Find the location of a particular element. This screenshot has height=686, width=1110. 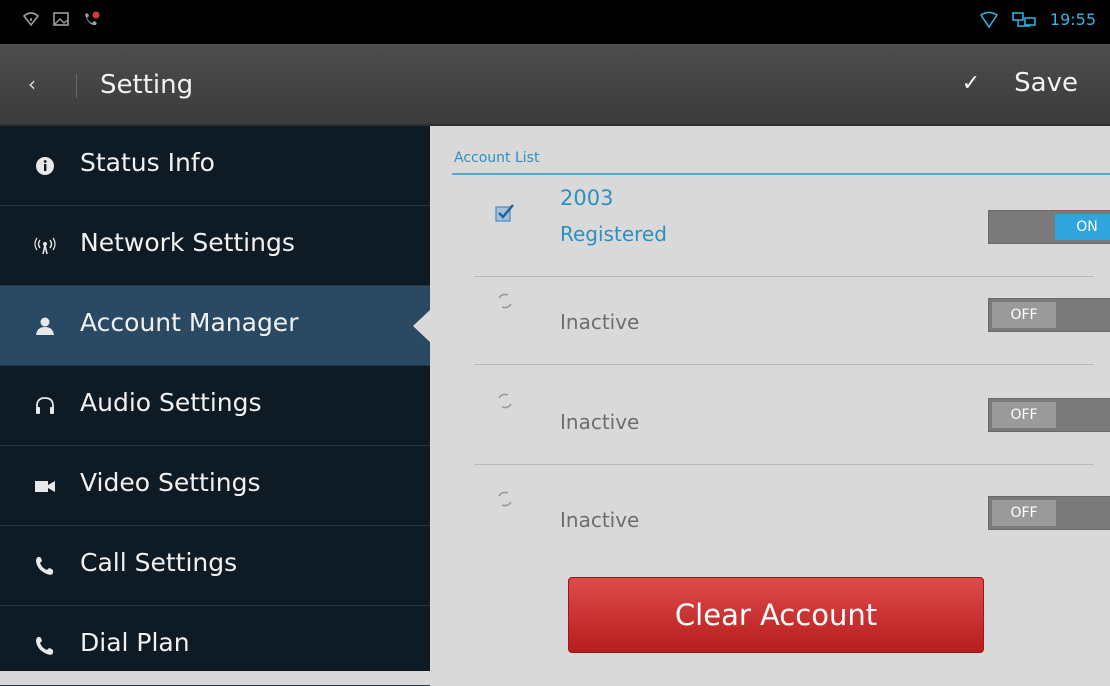

antenna-icon is located at coordinates (45, 246).